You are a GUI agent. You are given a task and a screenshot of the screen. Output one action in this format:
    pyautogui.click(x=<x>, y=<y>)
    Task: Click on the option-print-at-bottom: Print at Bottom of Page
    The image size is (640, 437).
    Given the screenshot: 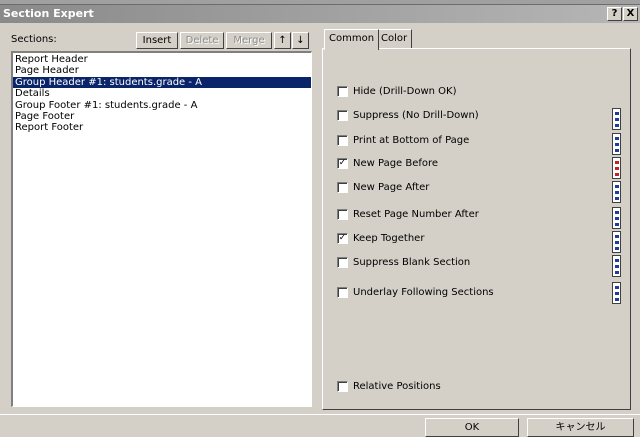 What is the action you would take?
    pyautogui.click(x=403, y=141)
    